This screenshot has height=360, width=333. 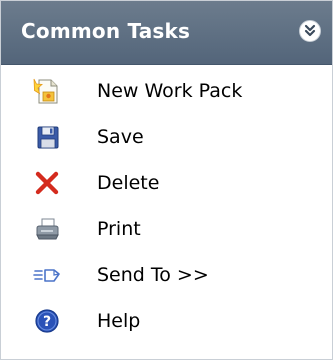 I want to click on help-icon: ?, so click(x=47, y=321).